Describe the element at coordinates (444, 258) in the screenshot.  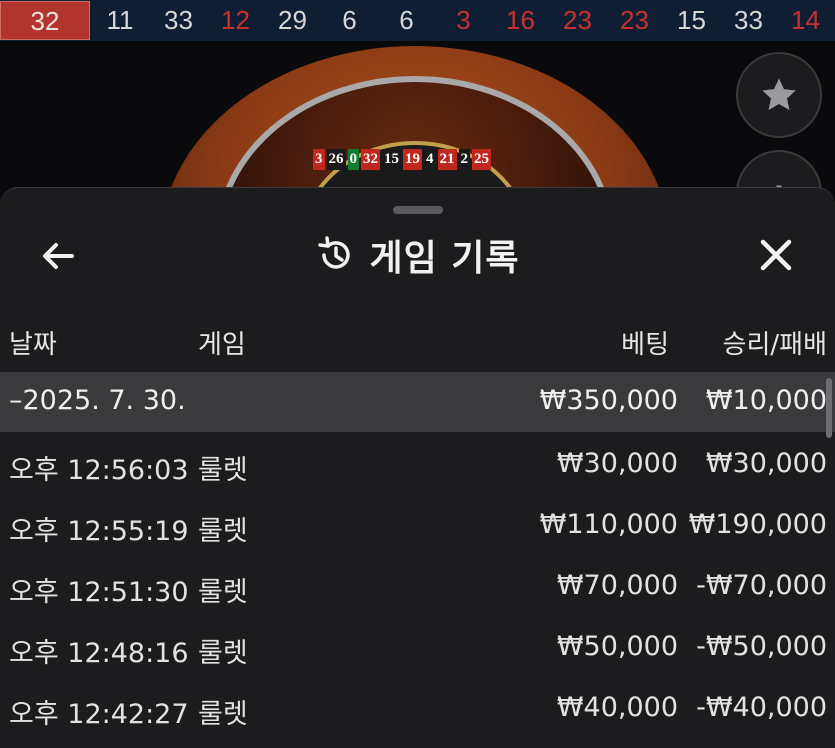
I see `sheet-title: 게임 기록` at that location.